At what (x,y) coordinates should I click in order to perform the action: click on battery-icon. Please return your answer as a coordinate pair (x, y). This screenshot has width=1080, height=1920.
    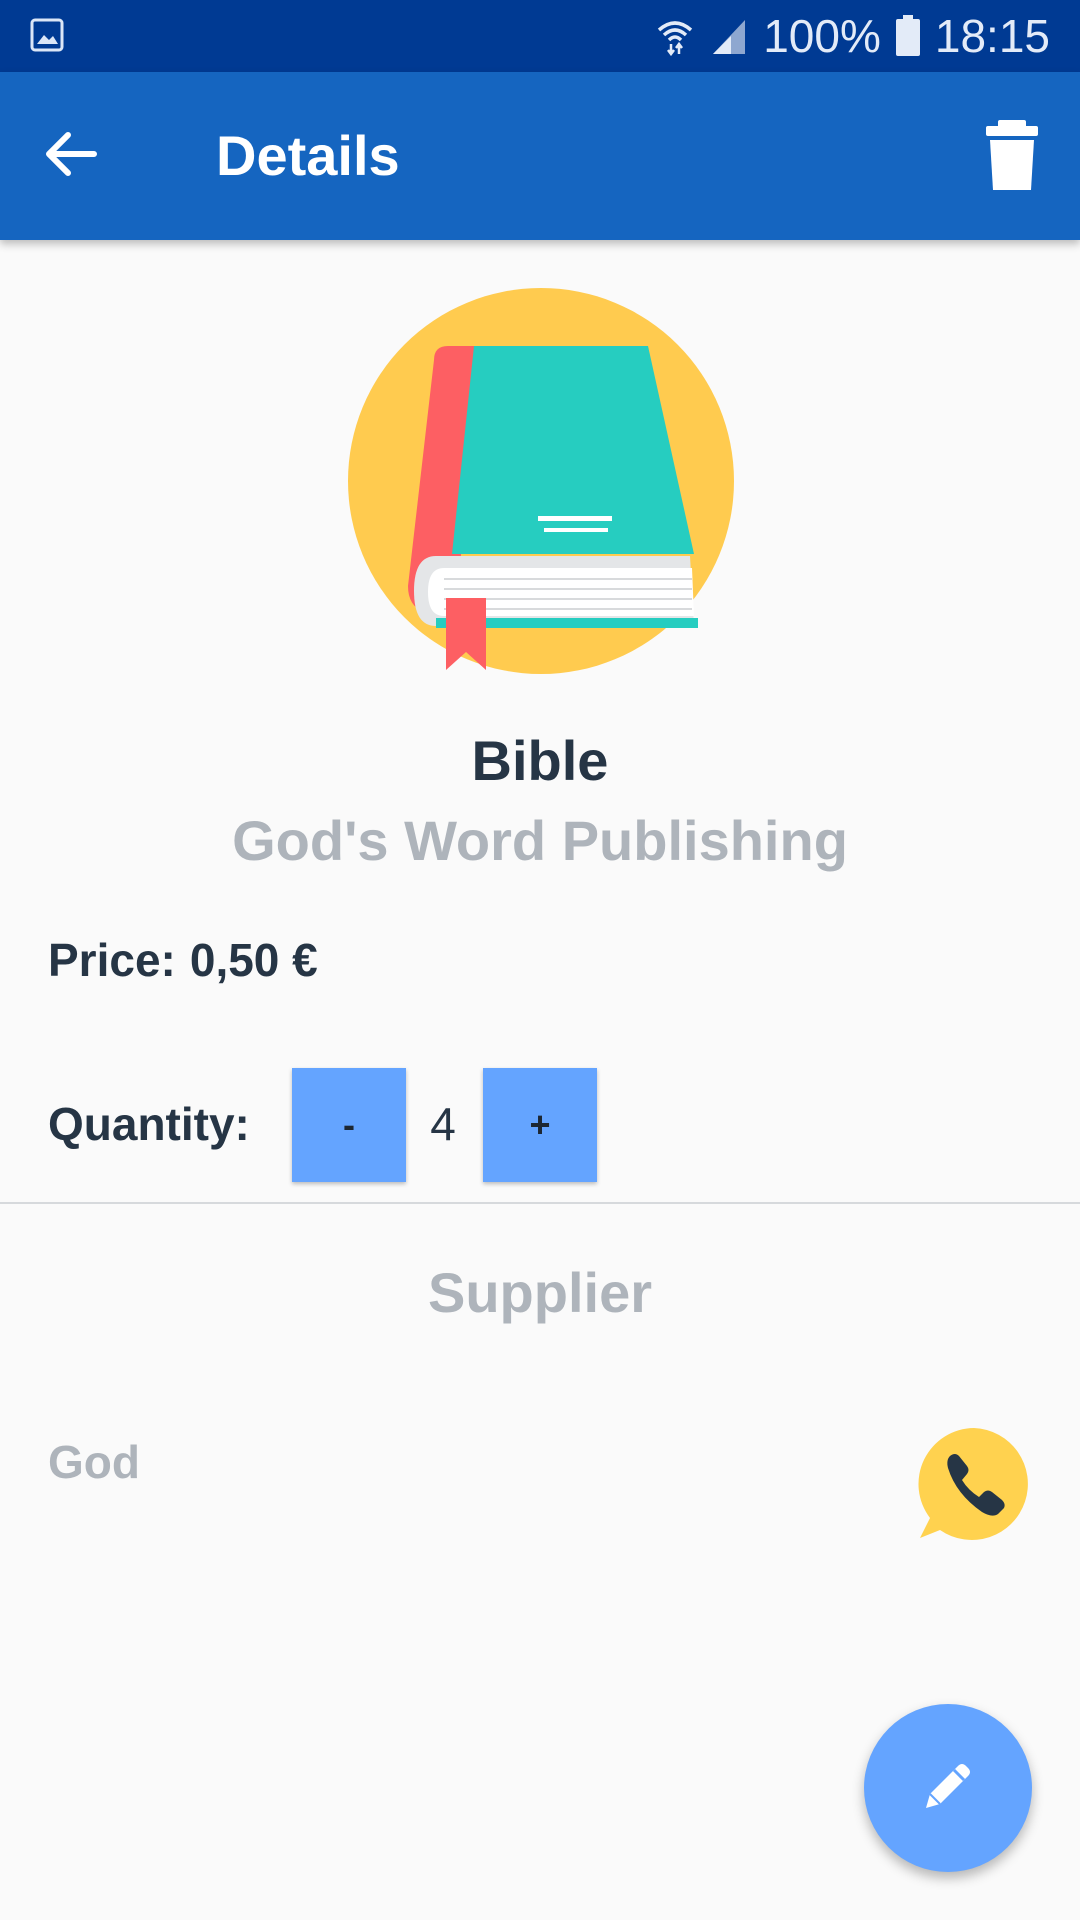
    Looking at the image, I should click on (908, 36).